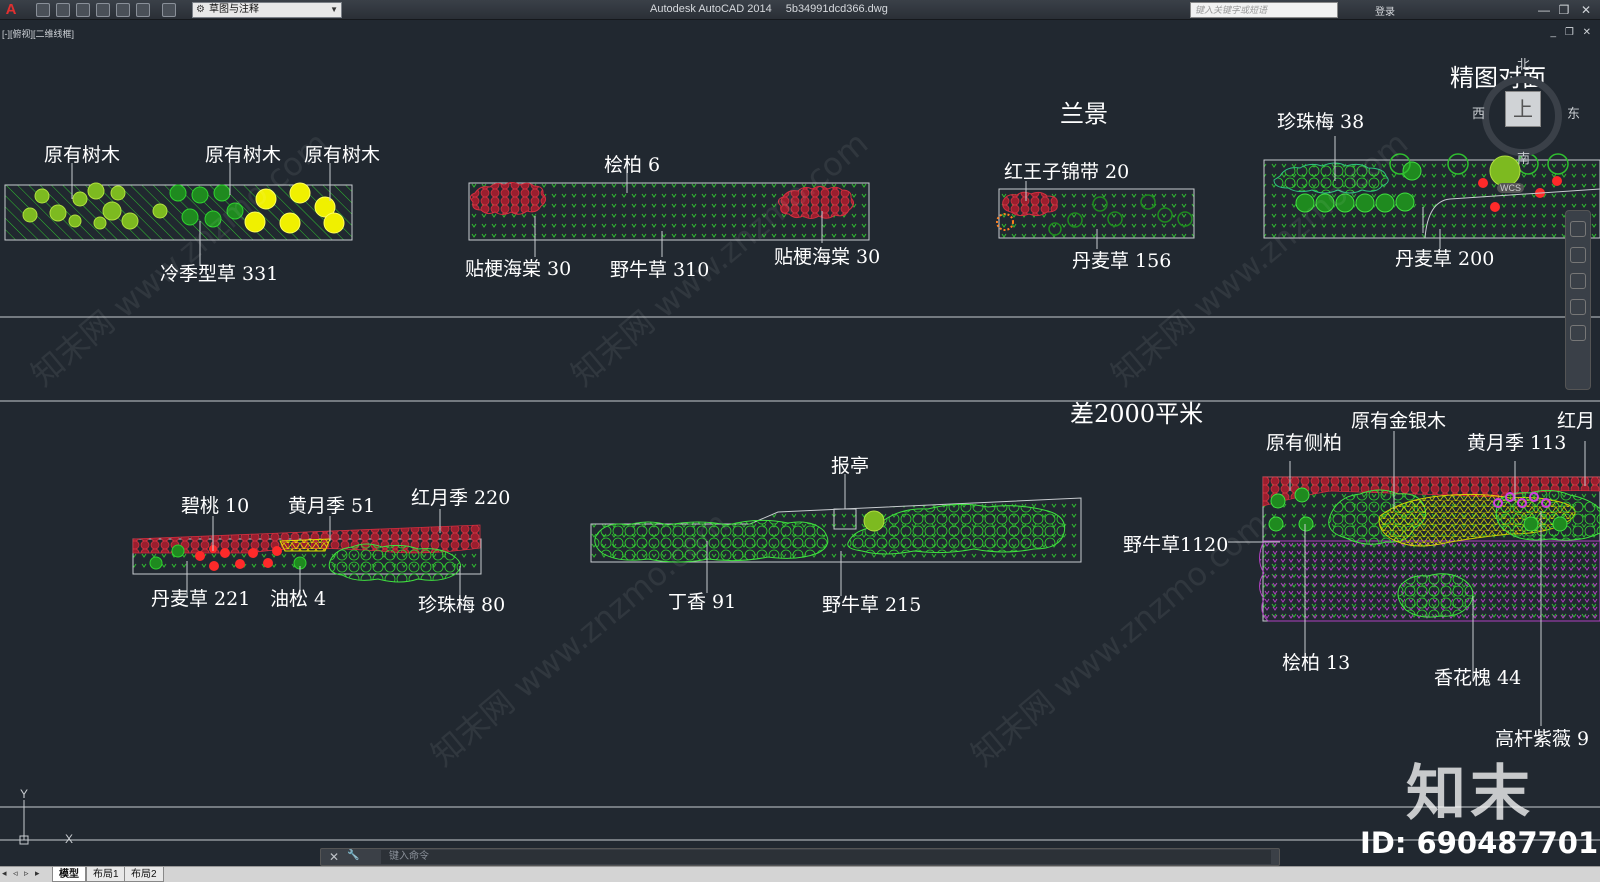 The height and width of the screenshot is (882, 1600). What do you see at coordinates (1321, 122) in the screenshot?
I see `label-sorbaria-1: 珍珠梅 38` at bounding box center [1321, 122].